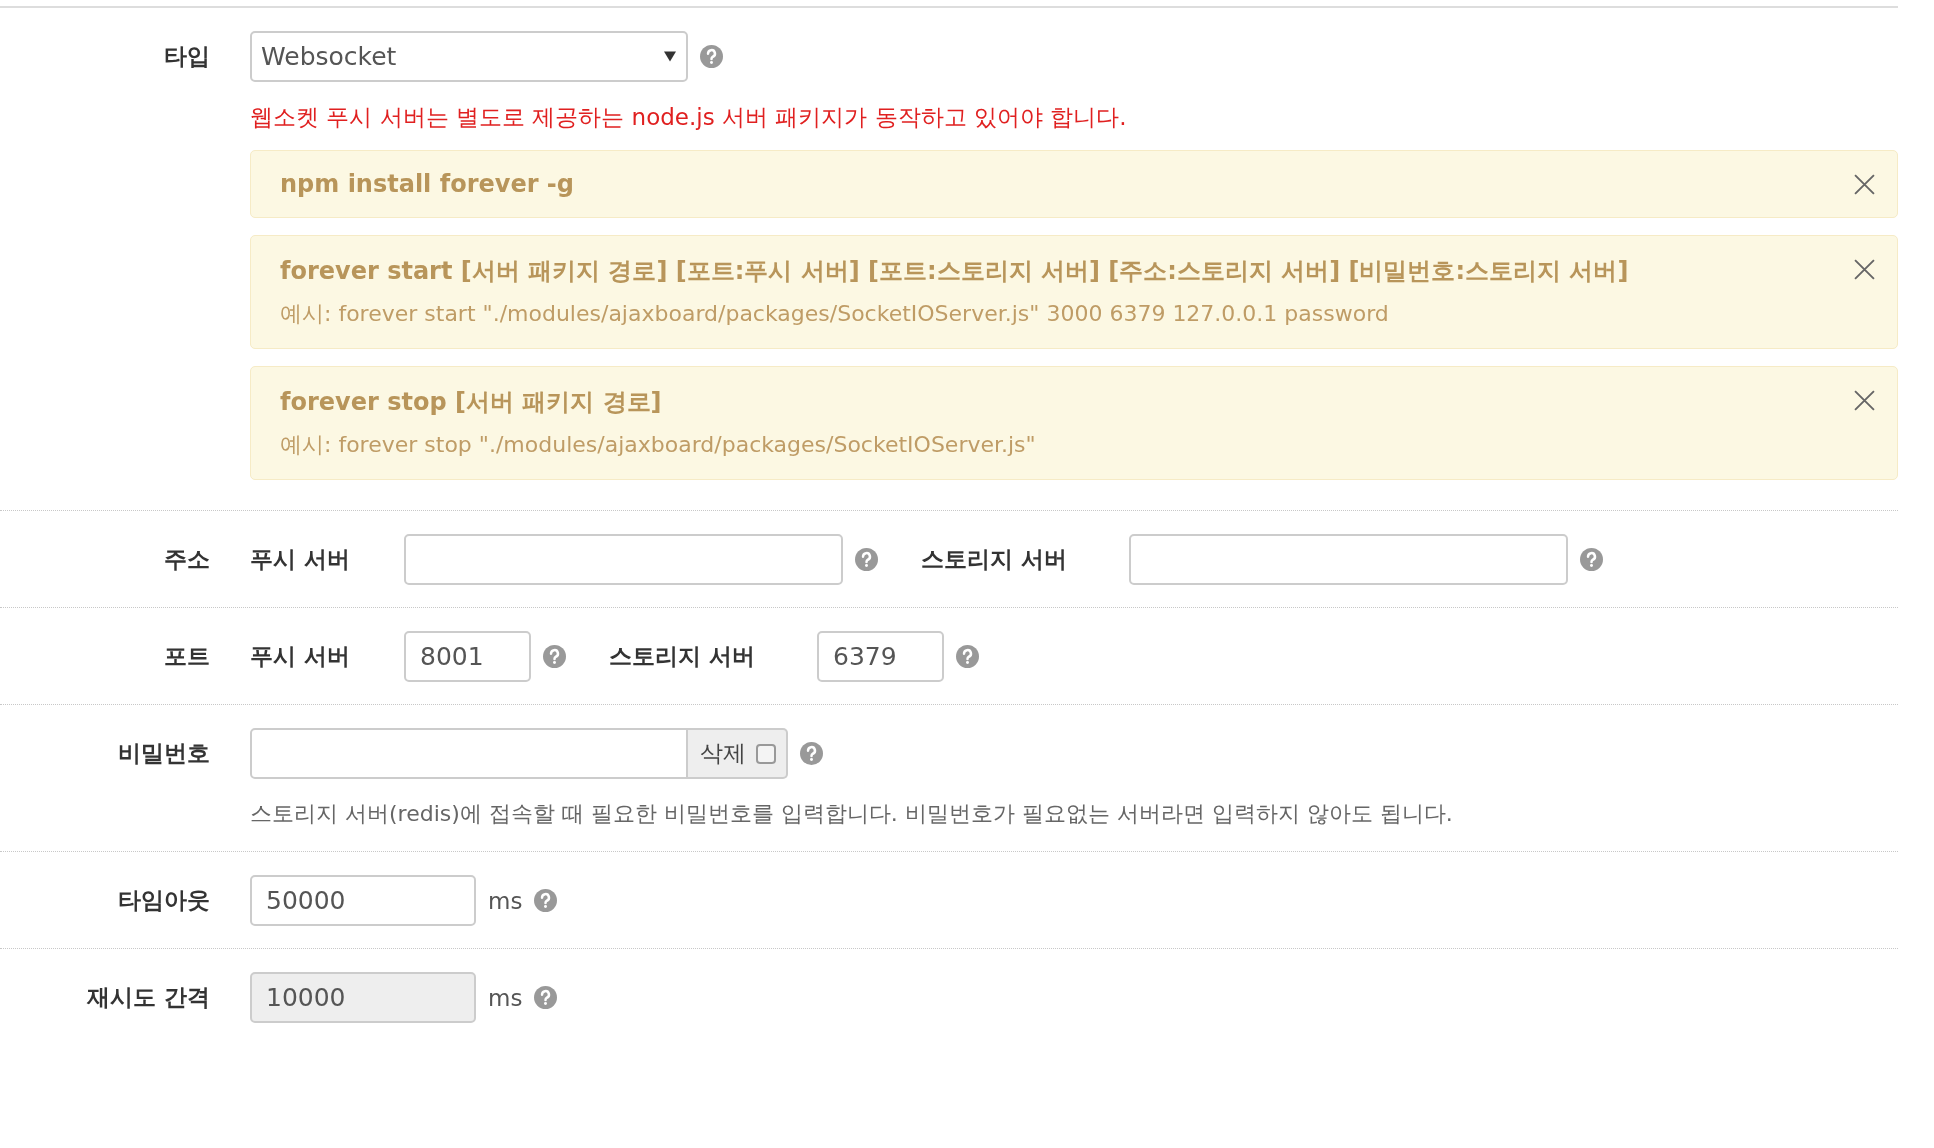  I want to click on caret-icon, so click(670, 56).